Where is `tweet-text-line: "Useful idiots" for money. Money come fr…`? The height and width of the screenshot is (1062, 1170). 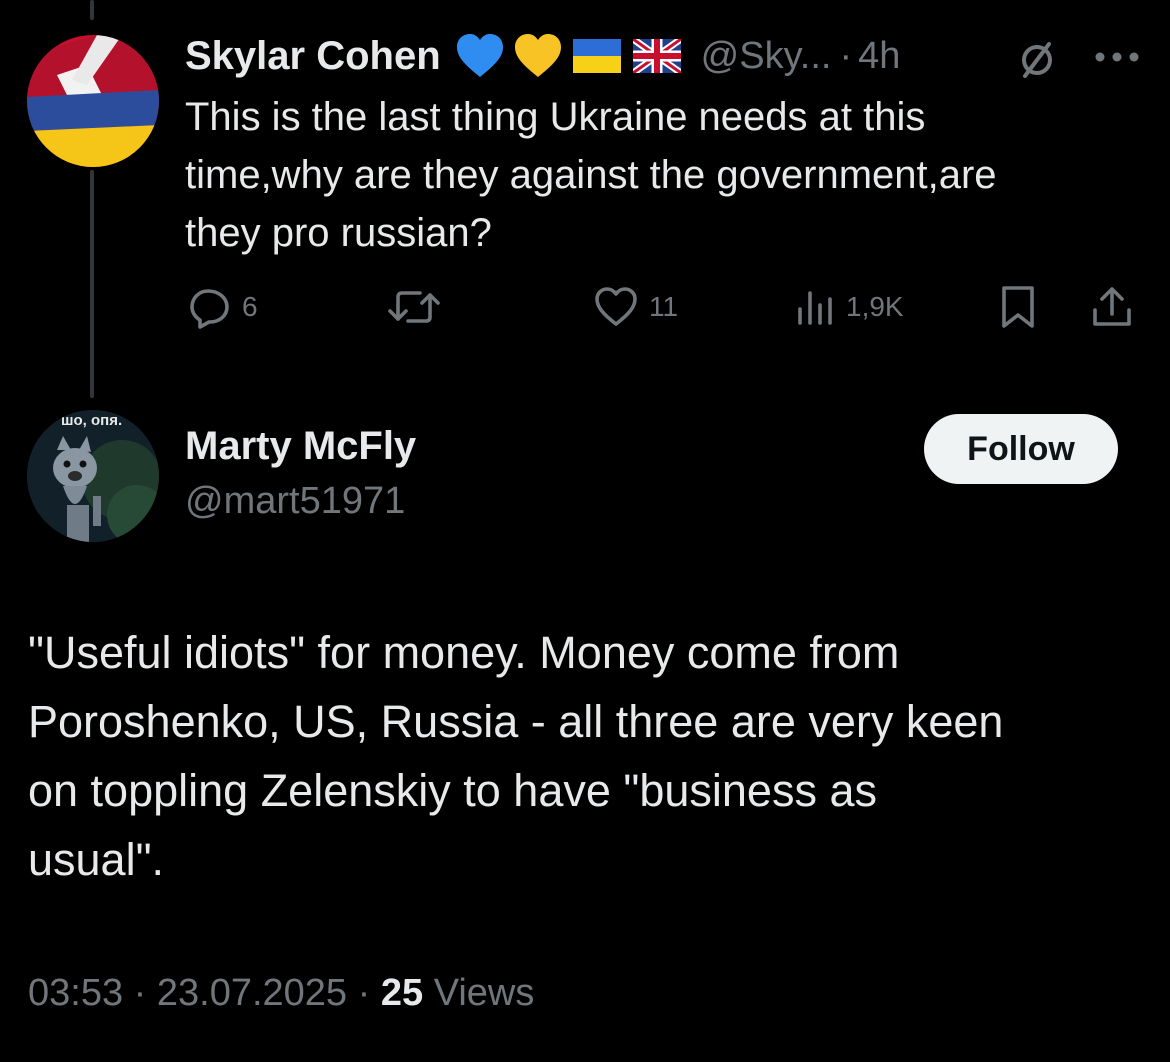
tweet-text-line: "Useful idiots" for money. Money come fr… is located at coordinates (464, 652).